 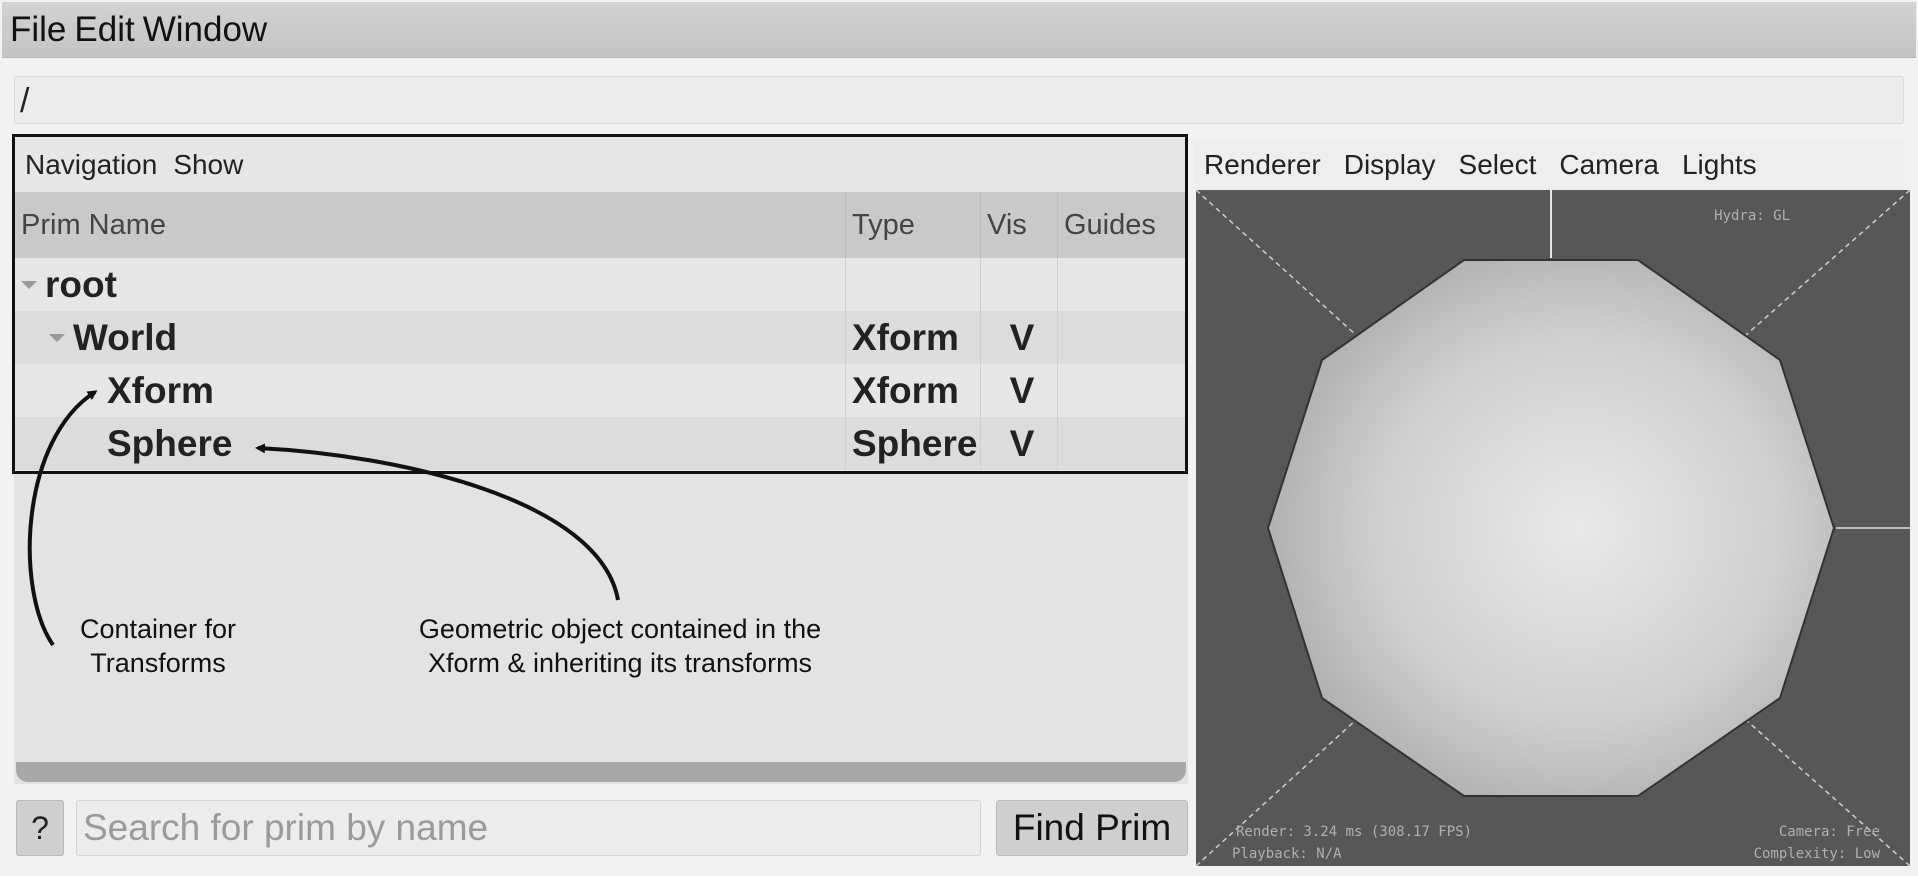 I want to click on column-prim-name: Prim Name, so click(x=430, y=225).